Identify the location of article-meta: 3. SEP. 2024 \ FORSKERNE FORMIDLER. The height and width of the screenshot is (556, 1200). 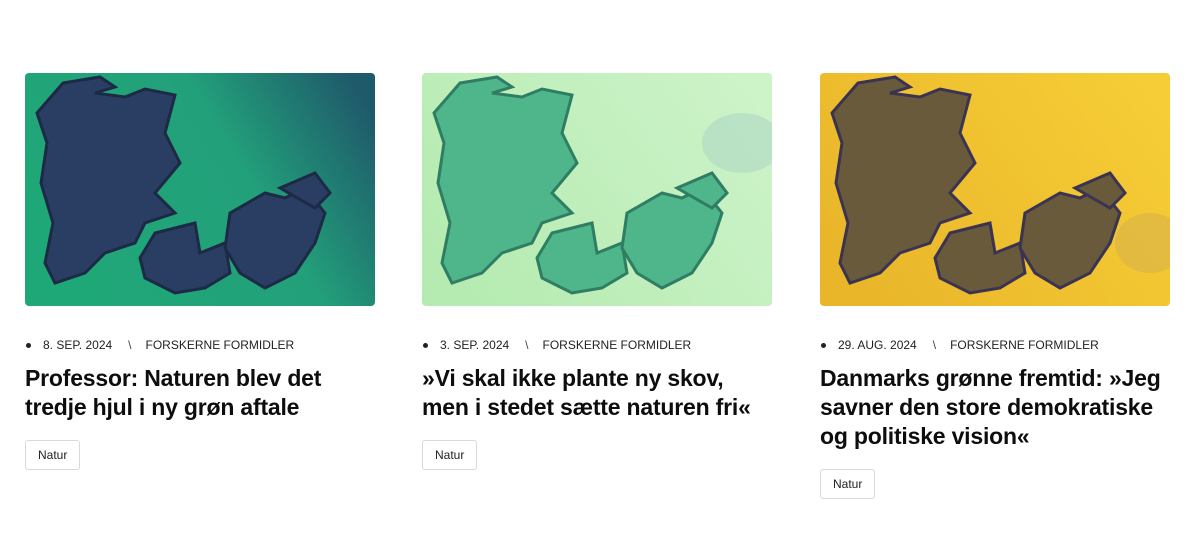
(597, 345).